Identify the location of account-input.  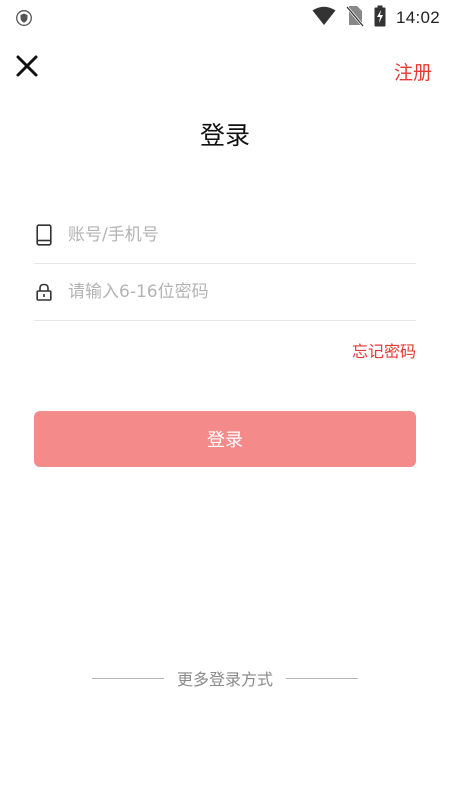
(242, 235).